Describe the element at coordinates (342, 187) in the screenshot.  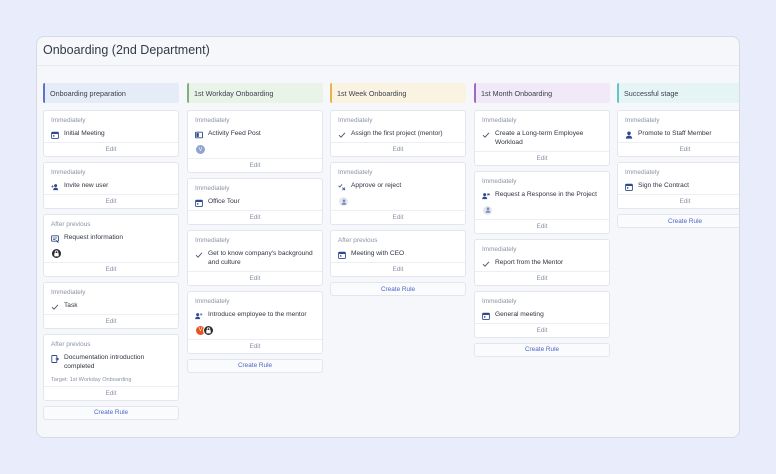
I see `approve-icon` at that location.